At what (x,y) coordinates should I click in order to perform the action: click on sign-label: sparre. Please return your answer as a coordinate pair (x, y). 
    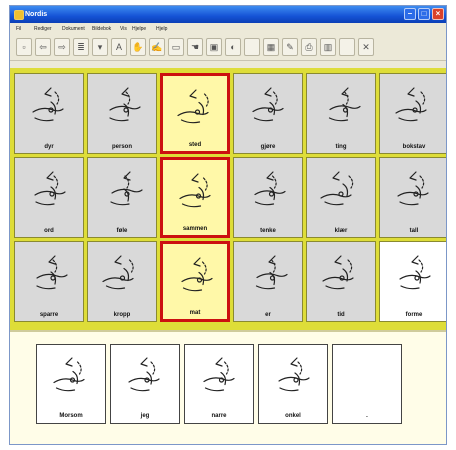
    Looking at the image, I should click on (49, 315).